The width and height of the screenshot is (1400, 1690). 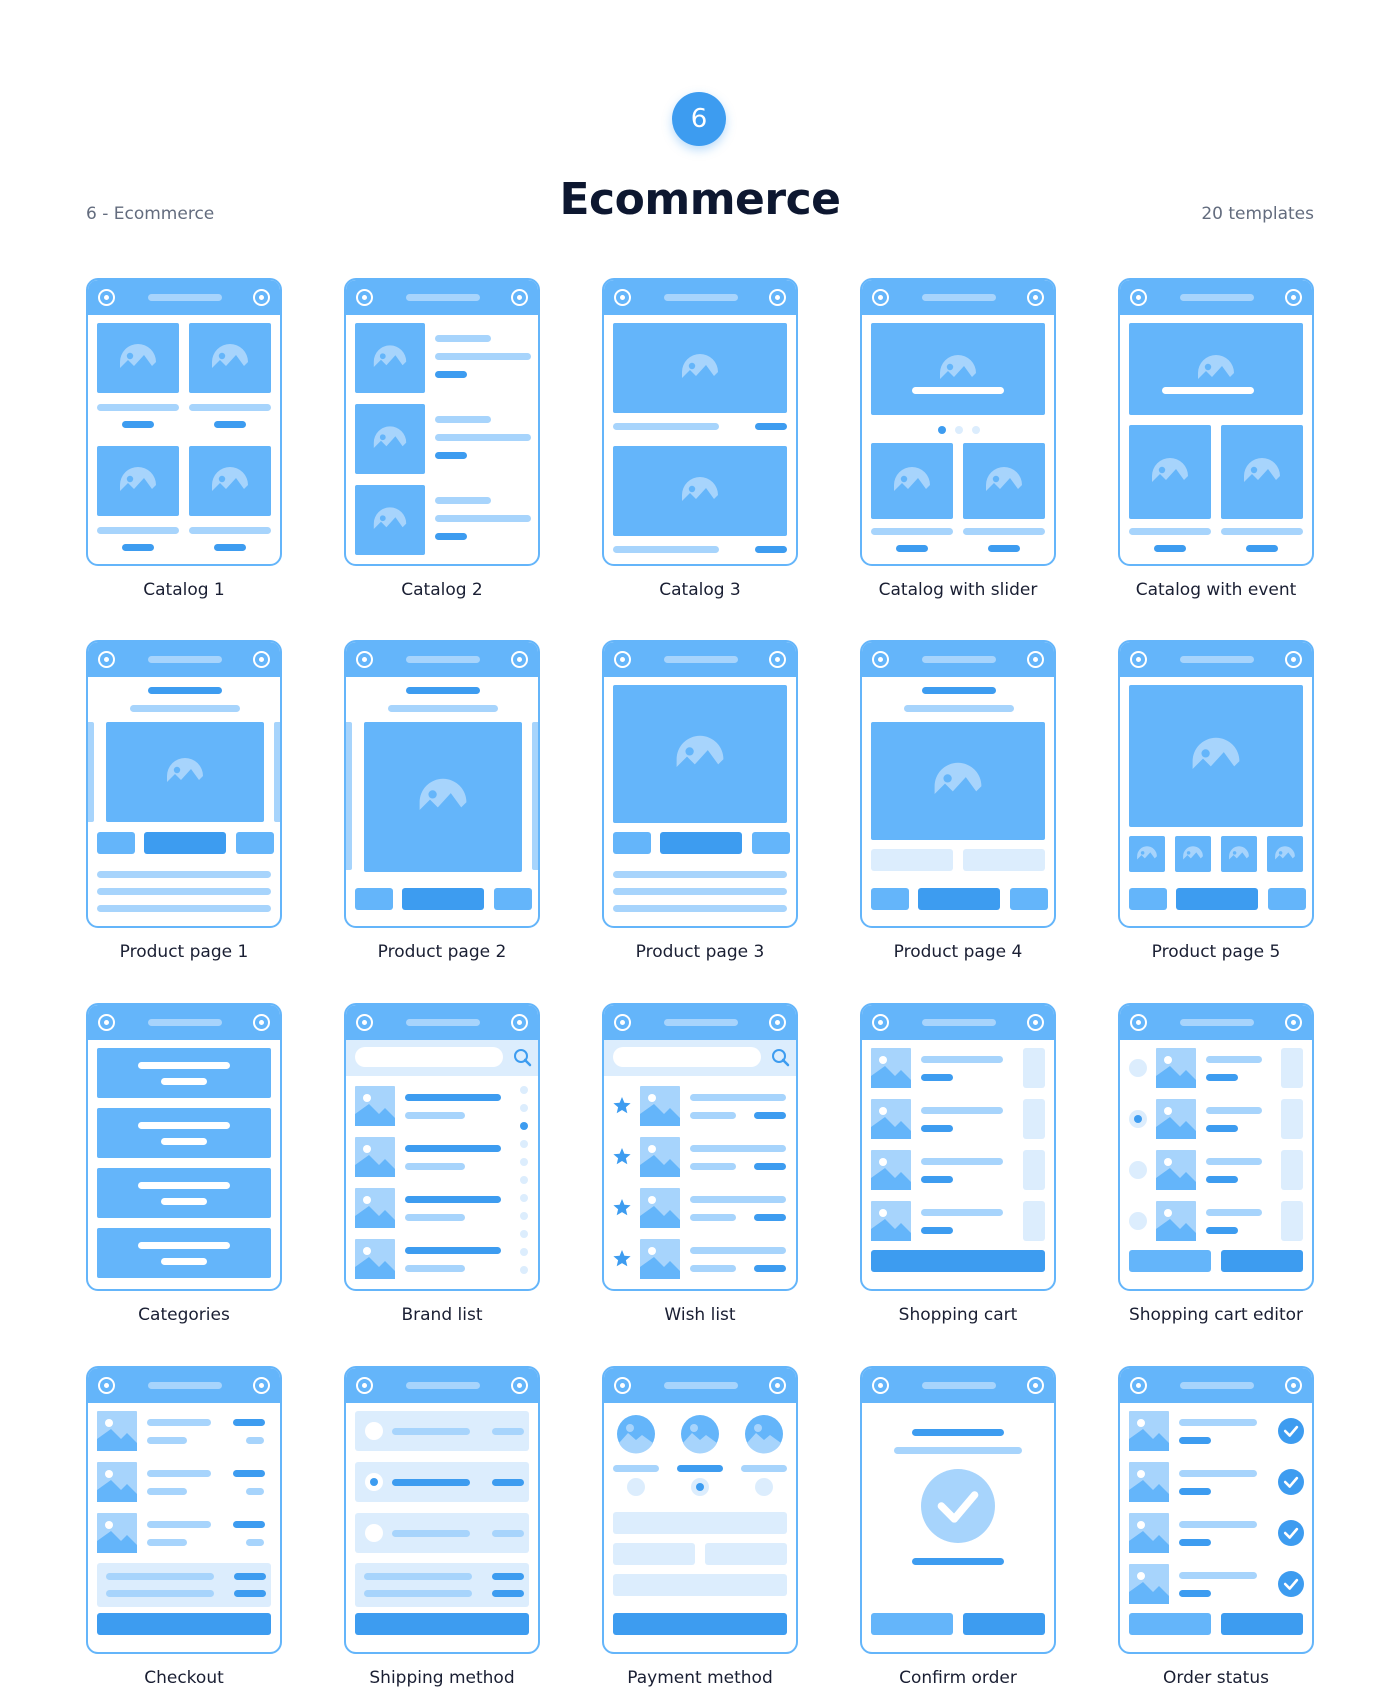 I want to click on template-card: Product page 4, so click(x=958, y=801).